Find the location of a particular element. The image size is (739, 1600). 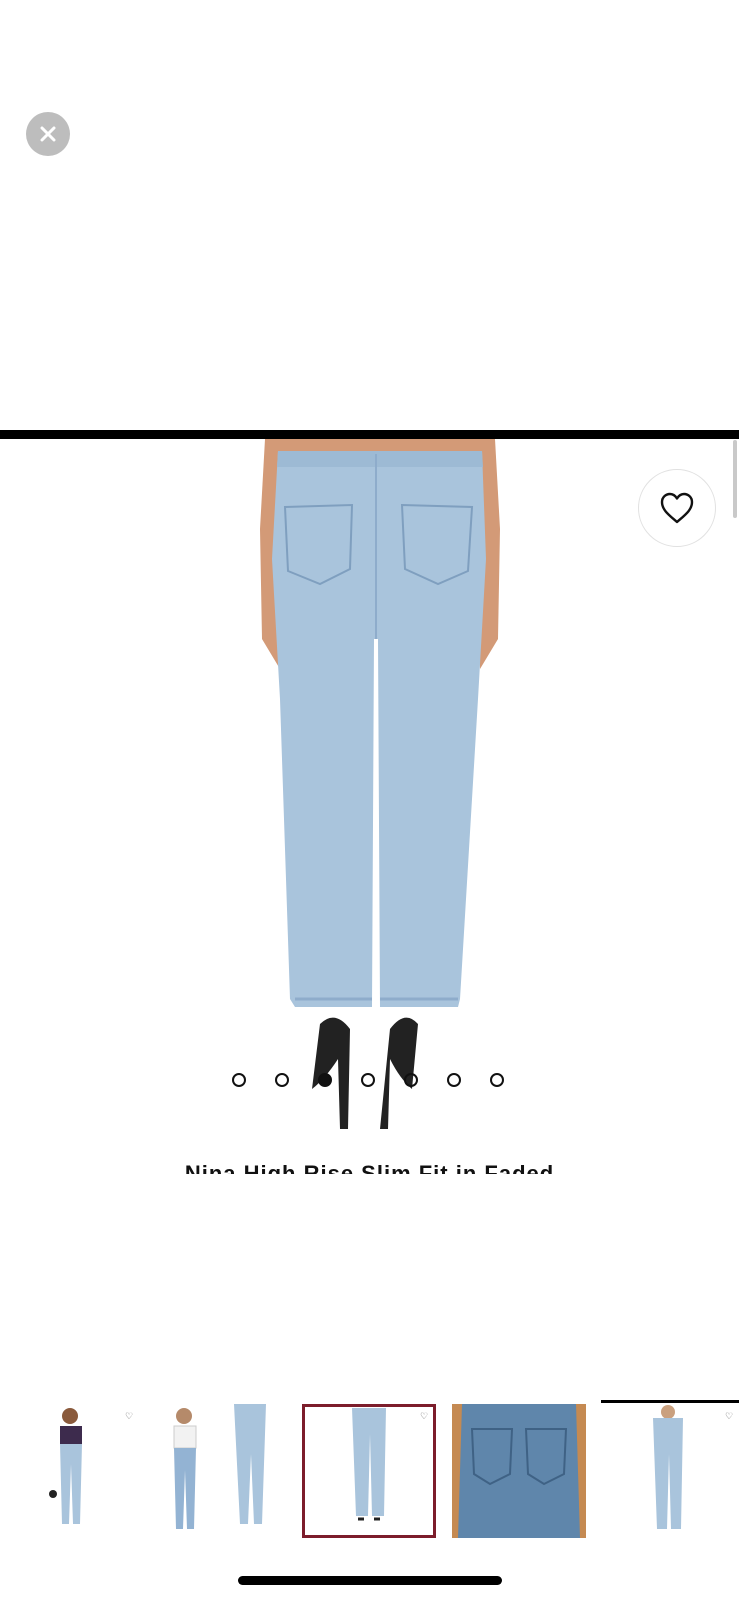

favorite-button is located at coordinates (677, 508).